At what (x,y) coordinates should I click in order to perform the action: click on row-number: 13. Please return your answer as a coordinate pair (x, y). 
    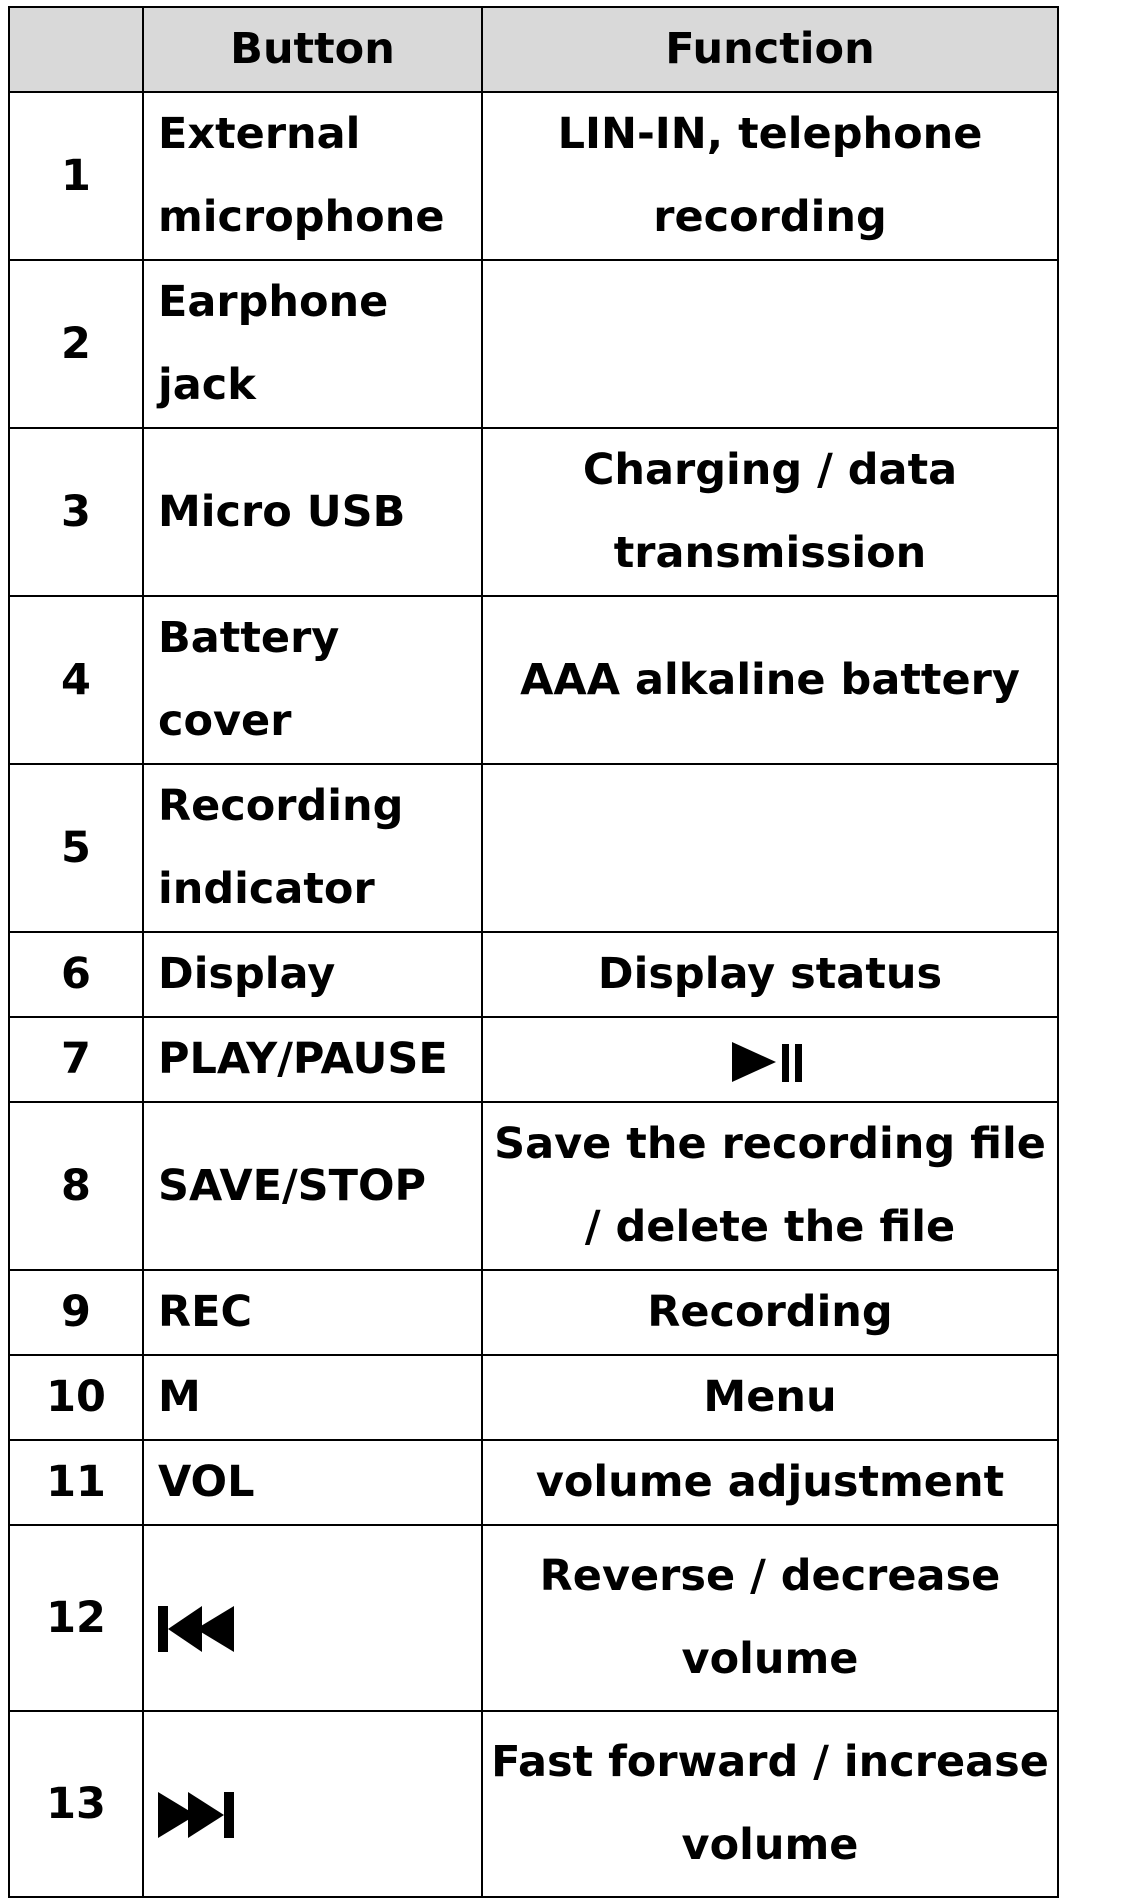
    Looking at the image, I should click on (76, 1804).